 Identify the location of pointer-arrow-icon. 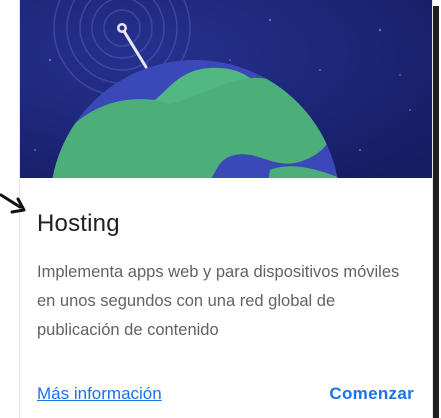
(13, 203).